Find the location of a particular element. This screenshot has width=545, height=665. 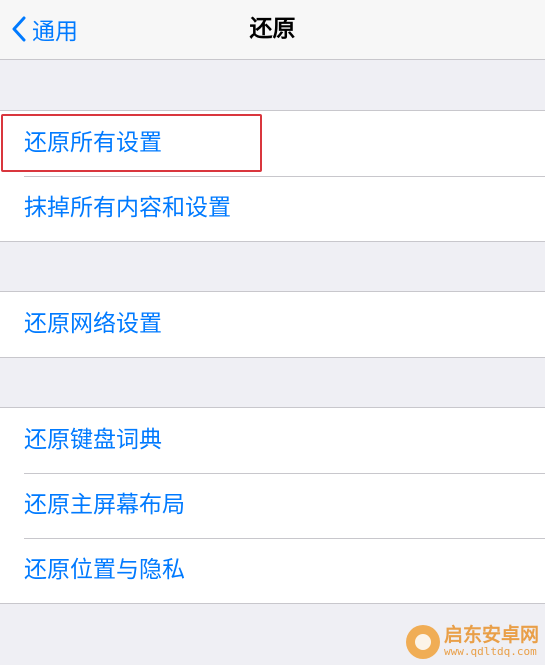

erase-all-content-and-settings: 抹掉所有内容和设置 is located at coordinates (272, 208).